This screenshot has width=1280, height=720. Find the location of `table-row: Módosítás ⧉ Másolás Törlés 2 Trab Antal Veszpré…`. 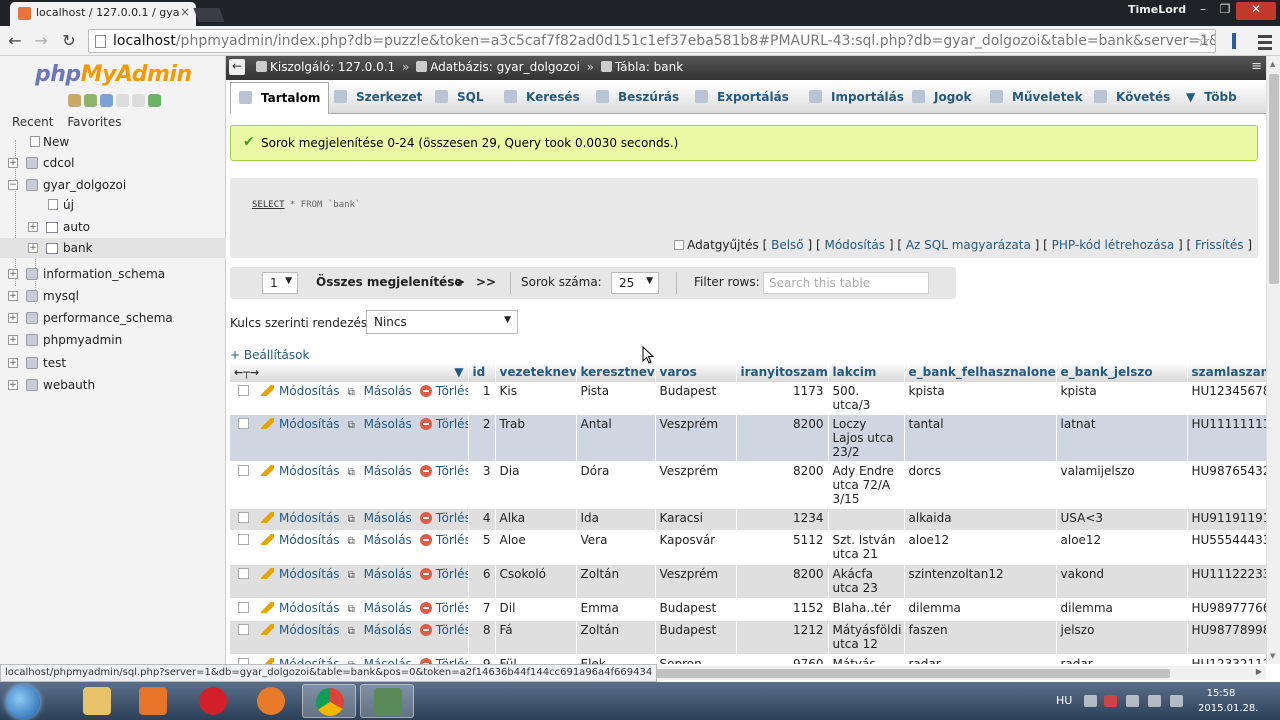

table-row: Módosítás ⧉ Másolás Törlés 2 Trab Antal Veszpré… is located at coordinates (755, 438).